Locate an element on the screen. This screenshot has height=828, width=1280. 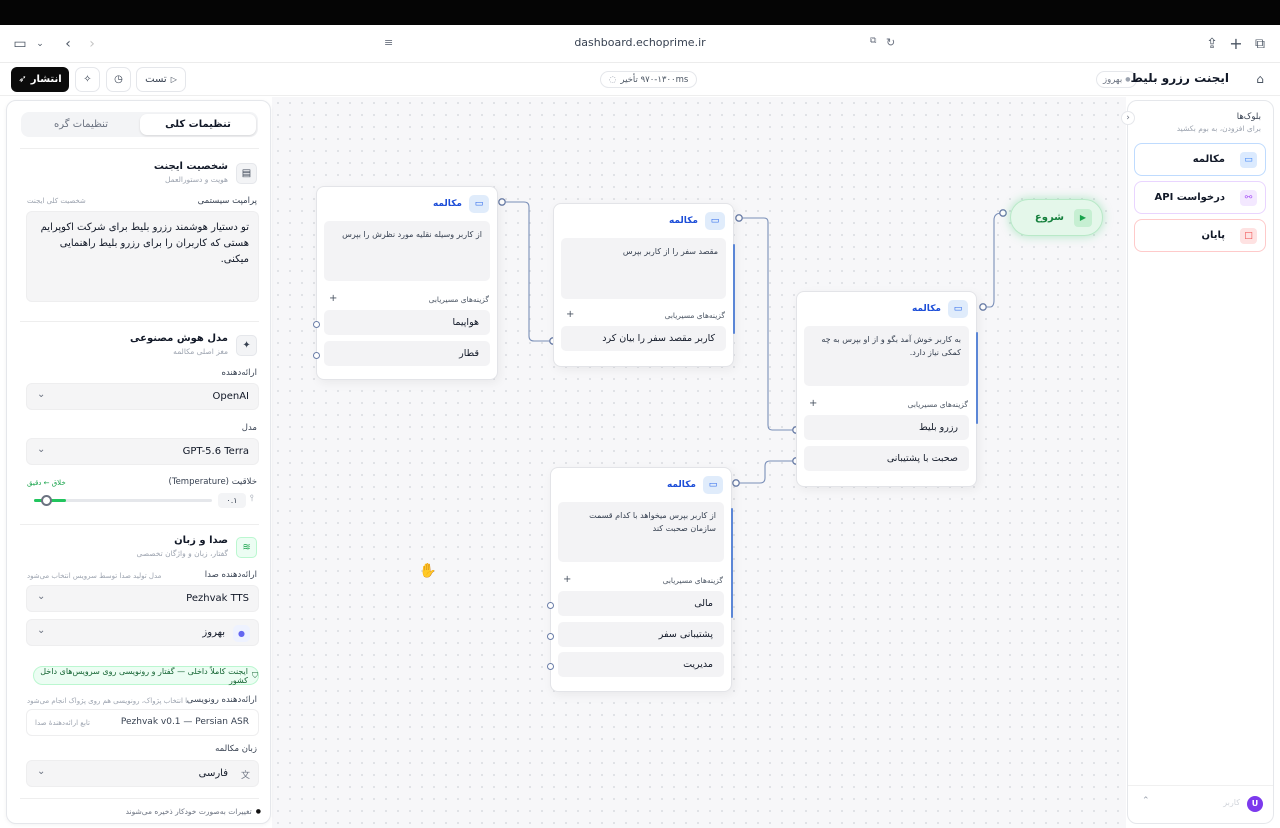
chevron-up-icon: ⌃ is located at coordinates (1146, 801).